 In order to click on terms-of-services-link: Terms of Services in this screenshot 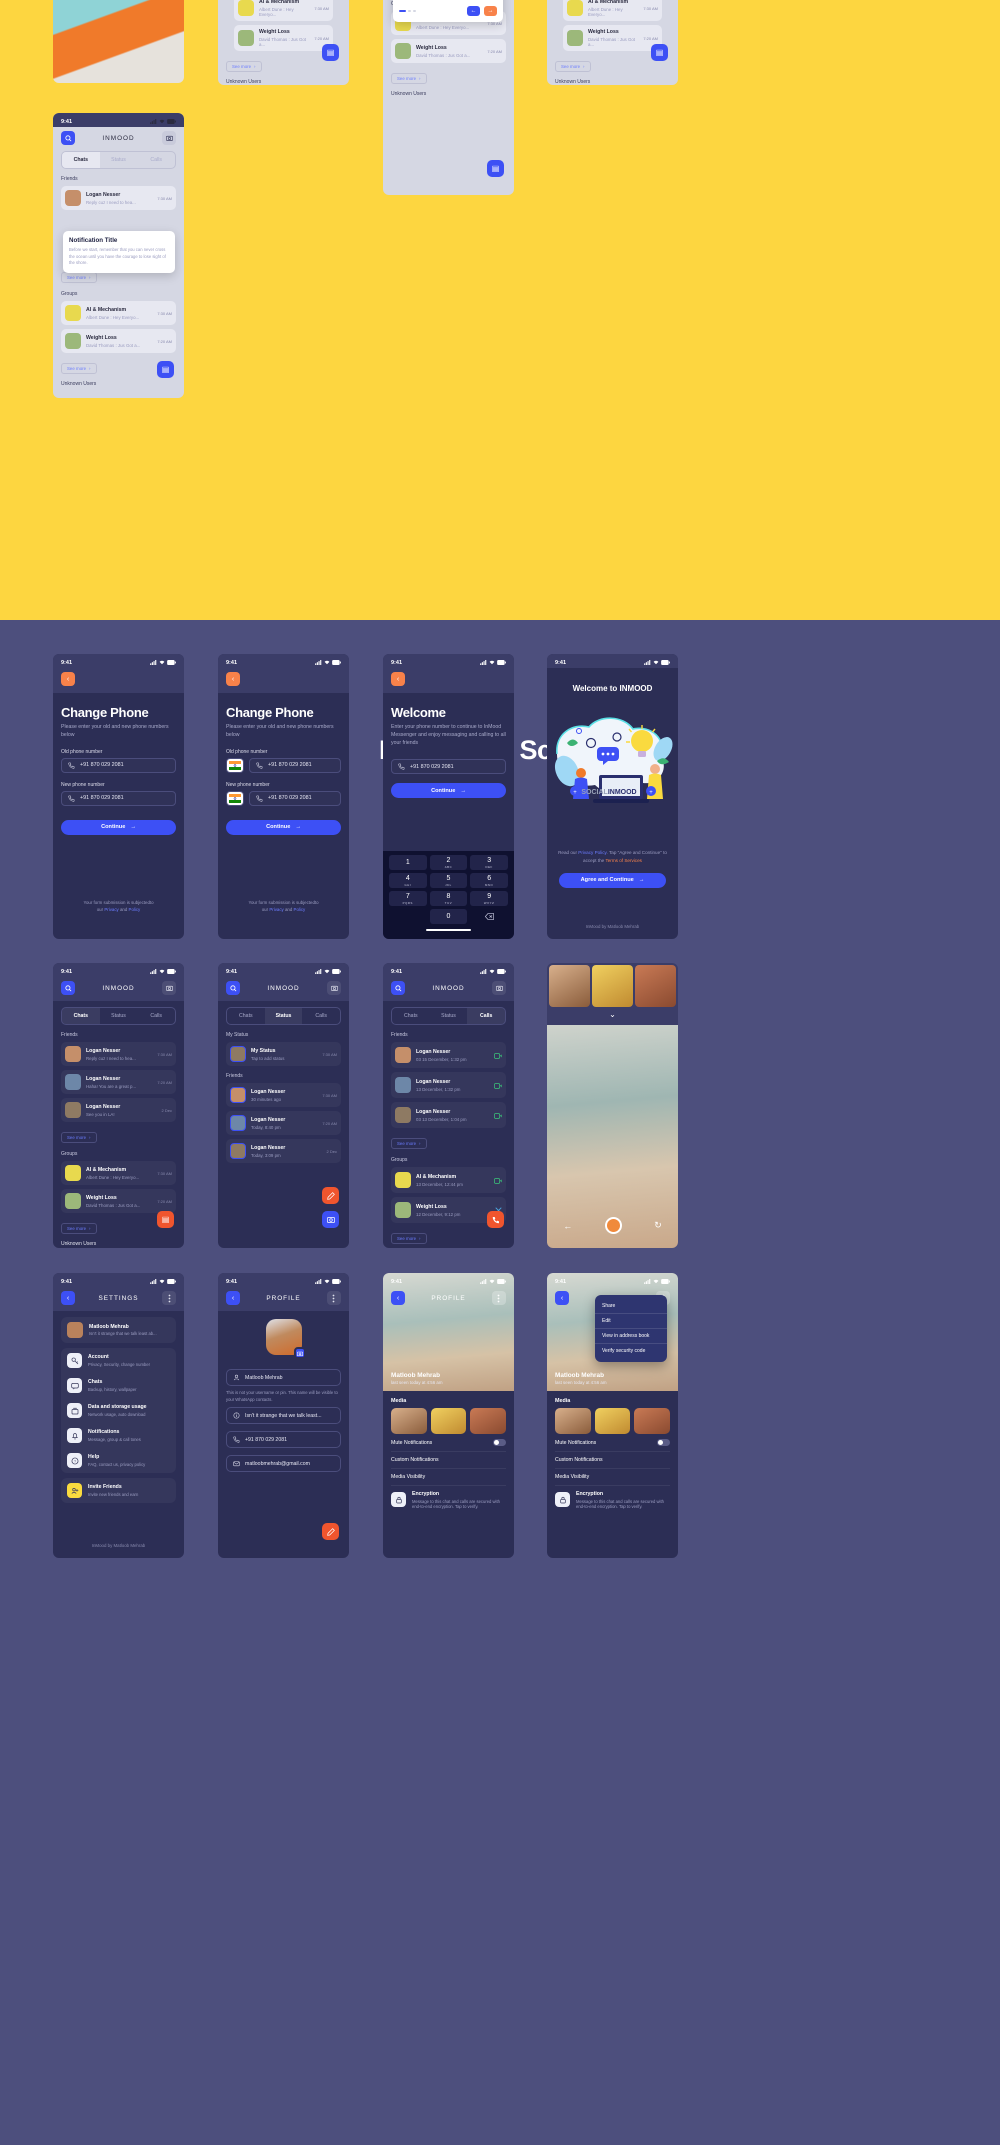, I will do `click(623, 860)`.